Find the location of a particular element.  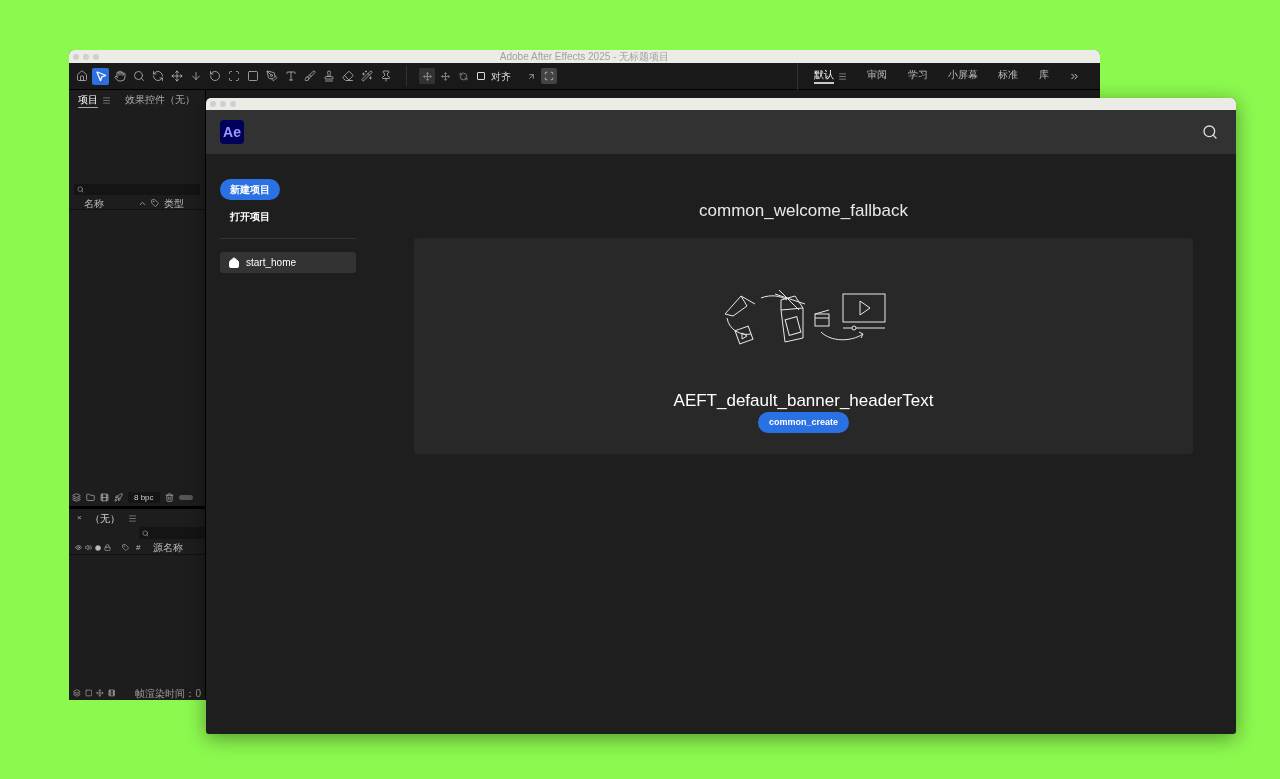

rectangle-icon is located at coordinates (252, 76).